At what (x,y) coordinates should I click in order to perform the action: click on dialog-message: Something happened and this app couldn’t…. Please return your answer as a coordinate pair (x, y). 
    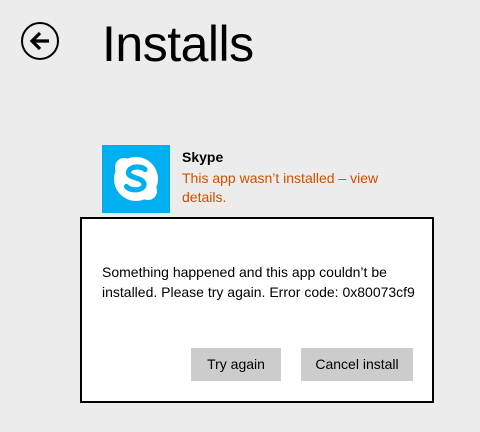
    Looking at the image, I should click on (258, 282).